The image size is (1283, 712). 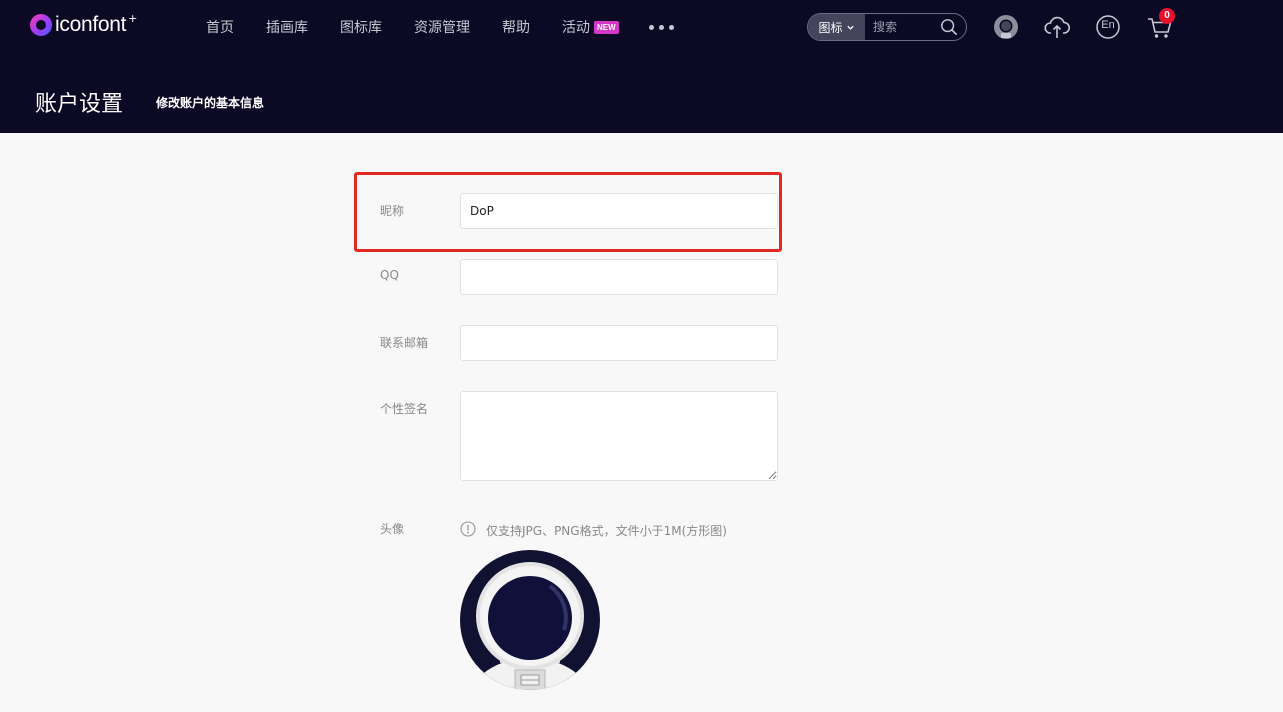 I want to click on logo-text: iconfont, so click(x=91, y=24).